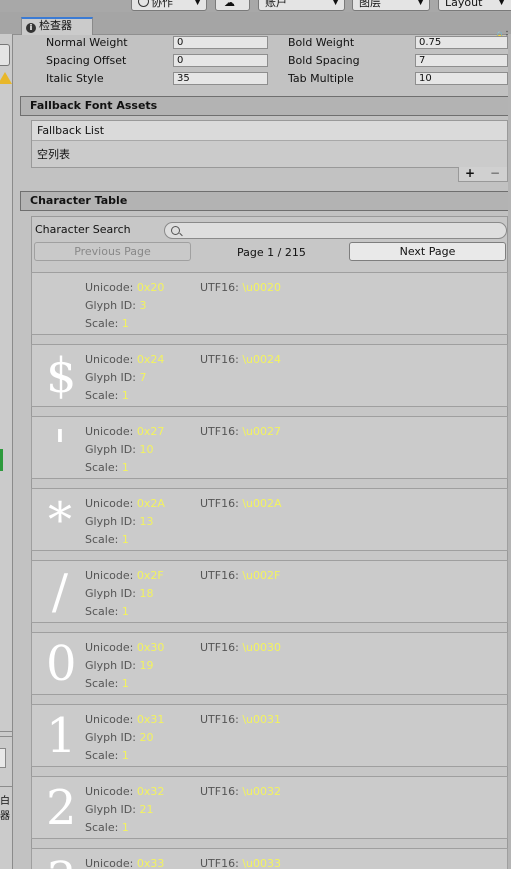 The image size is (511, 869). I want to click on fallback-list-toolbar: + −, so click(483, 174).